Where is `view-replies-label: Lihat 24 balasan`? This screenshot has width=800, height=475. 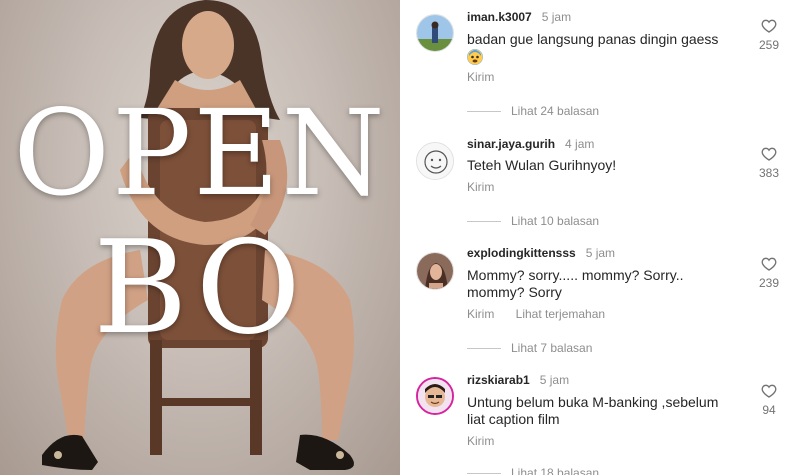
view-replies-label: Lihat 24 balasan is located at coordinates (555, 111).